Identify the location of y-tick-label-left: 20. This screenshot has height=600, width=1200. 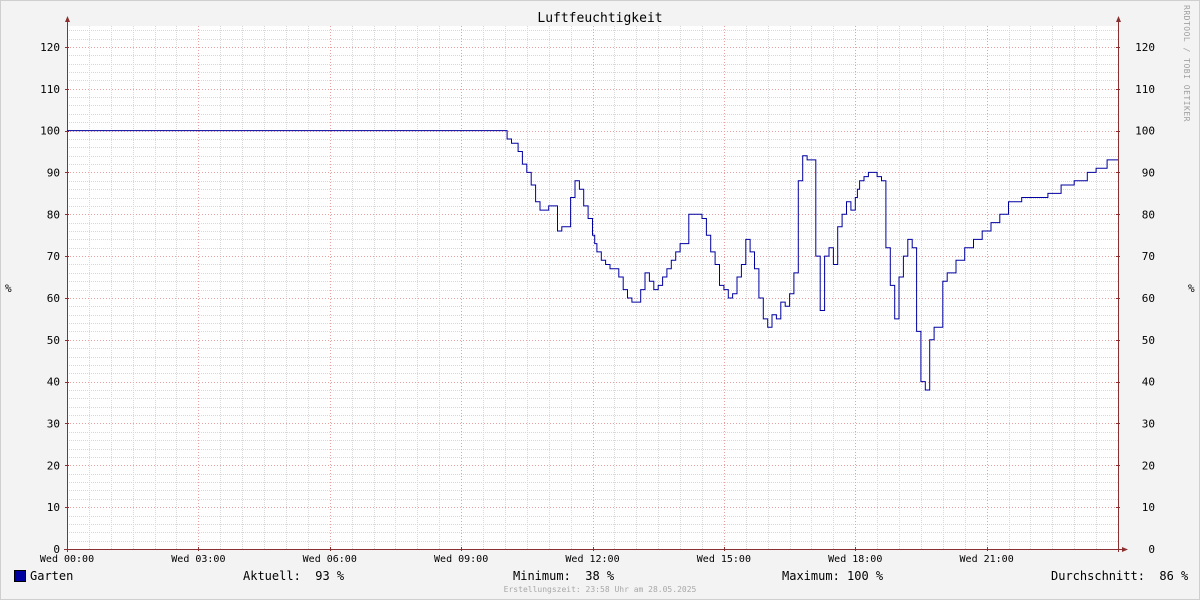
(53, 465).